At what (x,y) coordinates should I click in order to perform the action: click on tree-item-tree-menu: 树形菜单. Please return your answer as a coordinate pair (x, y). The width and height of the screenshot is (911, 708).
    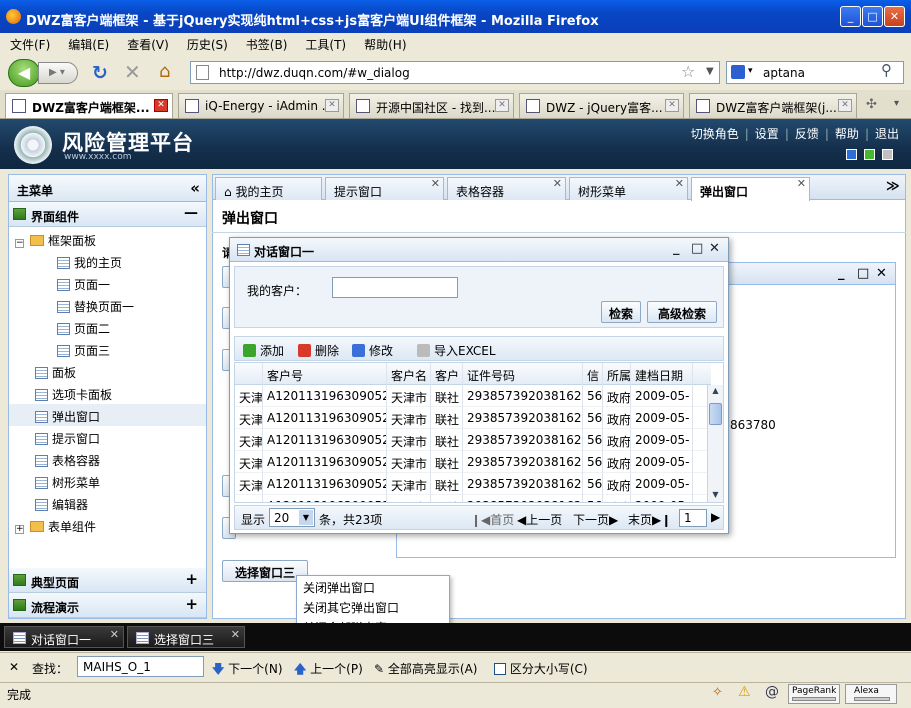
    Looking at the image, I should click on (67, 481).